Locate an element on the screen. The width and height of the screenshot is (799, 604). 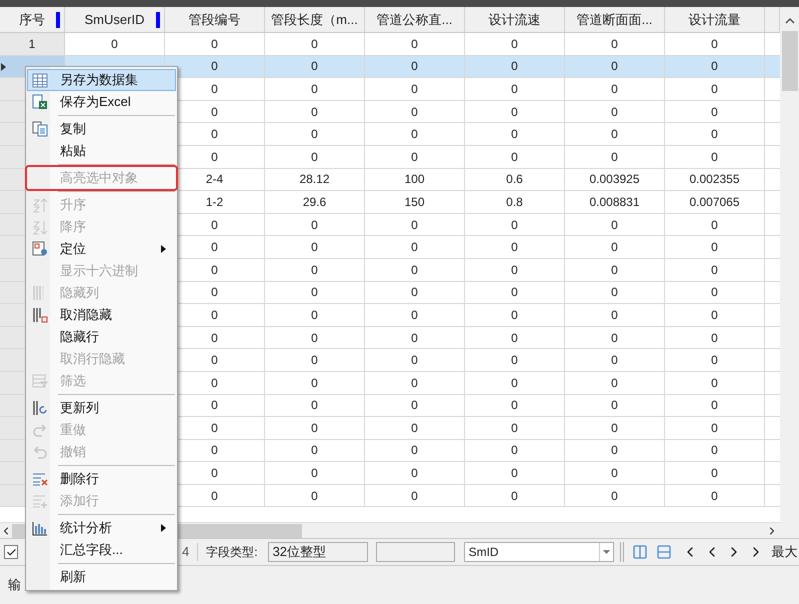
field-type-field: 32位整型 is located at coordinates (318, 552).